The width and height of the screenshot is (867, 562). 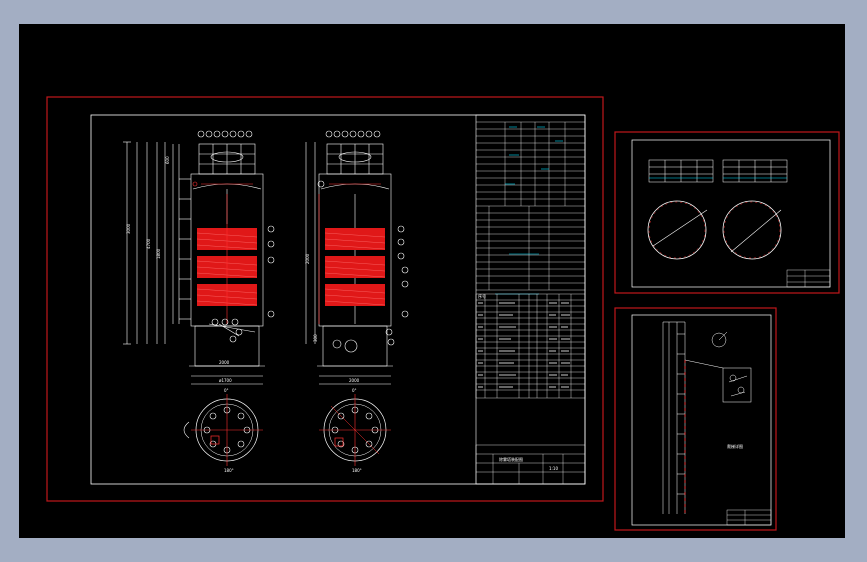 What do you see at coordinates (167, 160) in the screenshot?
I see `dim-text-600: 600` at bounding box center [167, 160].